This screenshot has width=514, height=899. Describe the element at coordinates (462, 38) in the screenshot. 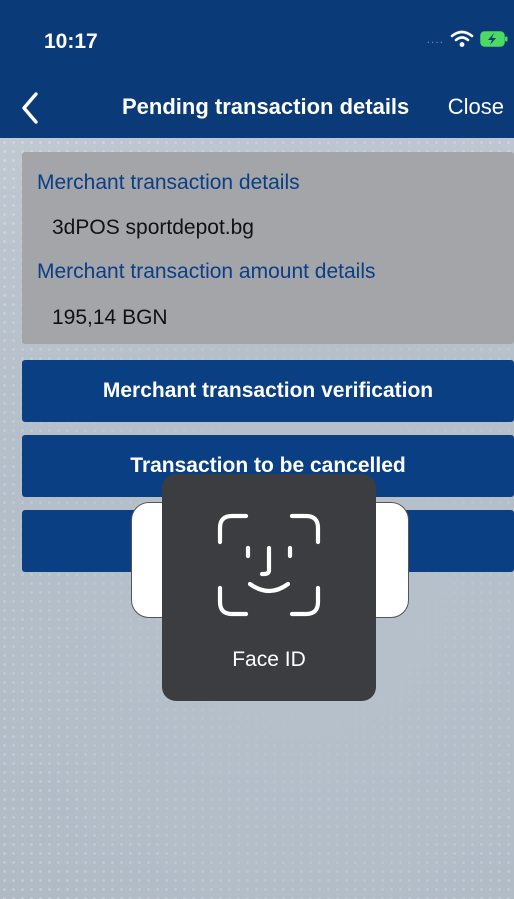

I see `wifi-icon` at that location.